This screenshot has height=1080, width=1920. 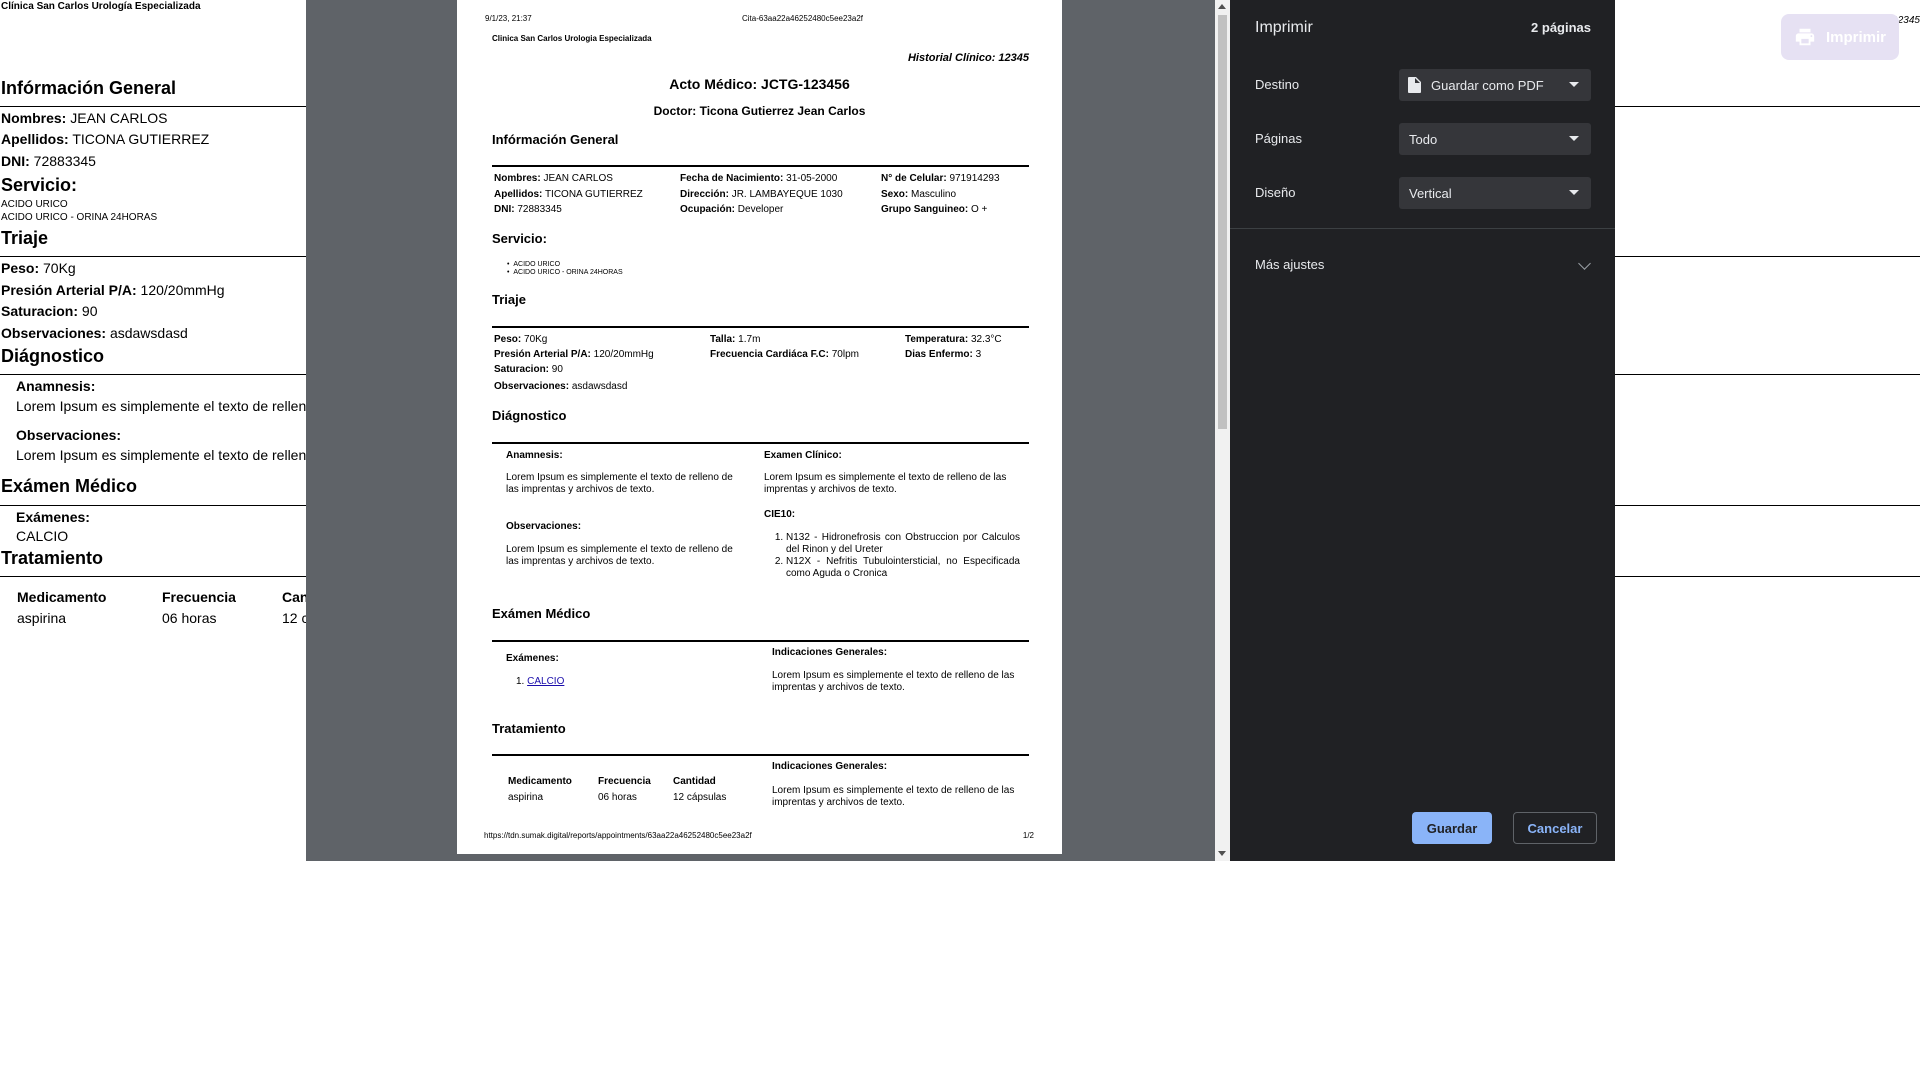 I want to click on preview-footer-page: 1/2, so click(x=1028, y=835).